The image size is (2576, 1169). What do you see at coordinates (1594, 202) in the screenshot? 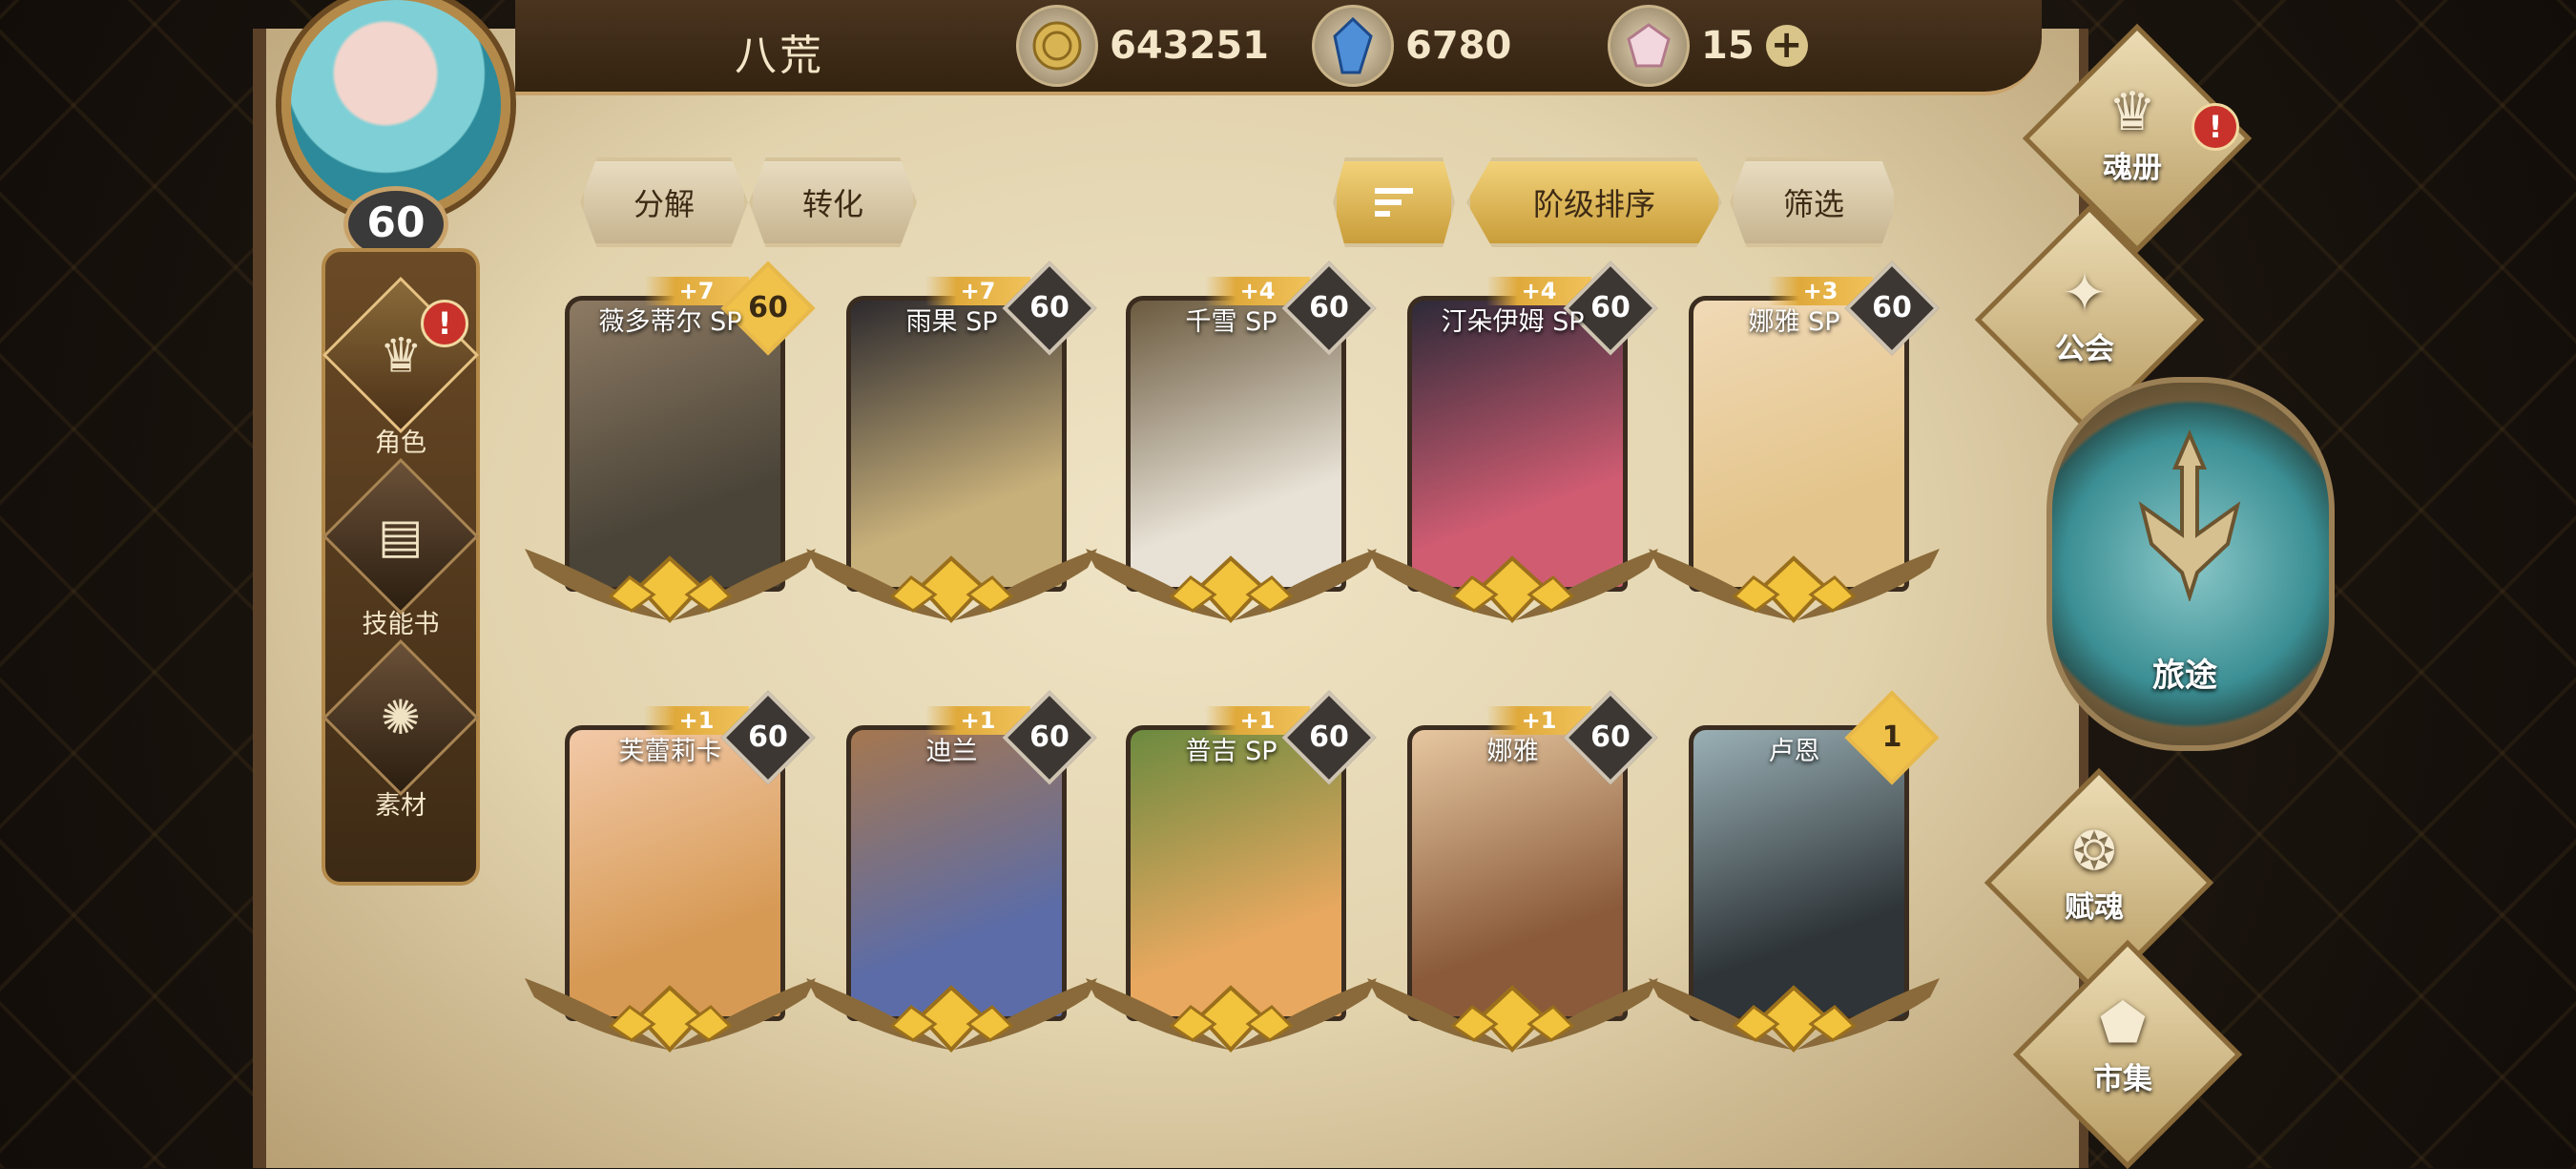
I see `order-sort-button: 阶级排序` at bounding box center [1594, 202].